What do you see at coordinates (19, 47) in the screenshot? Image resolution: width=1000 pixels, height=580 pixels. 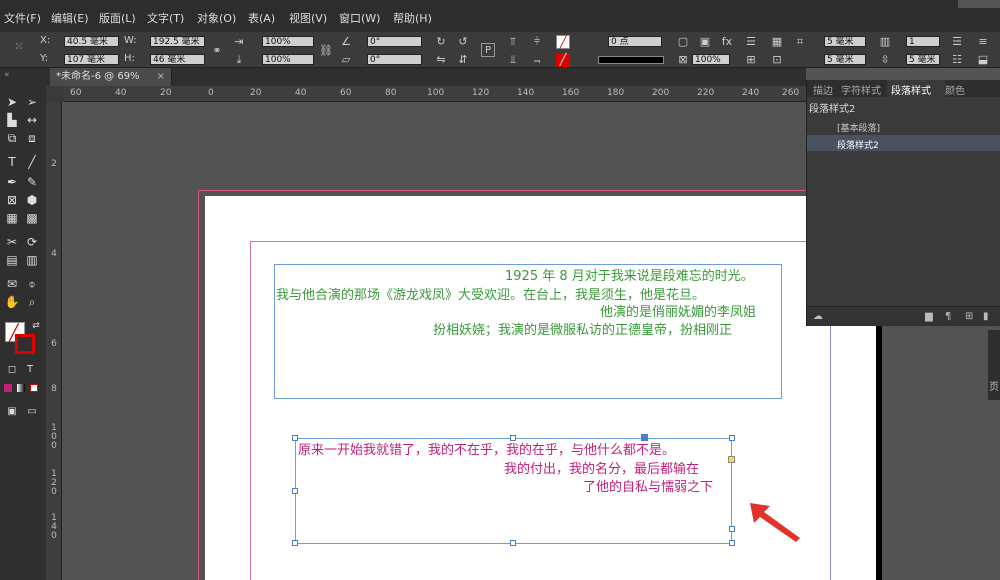 I see `reference-point-icon: ⁙` at bounding box center [19, 47].